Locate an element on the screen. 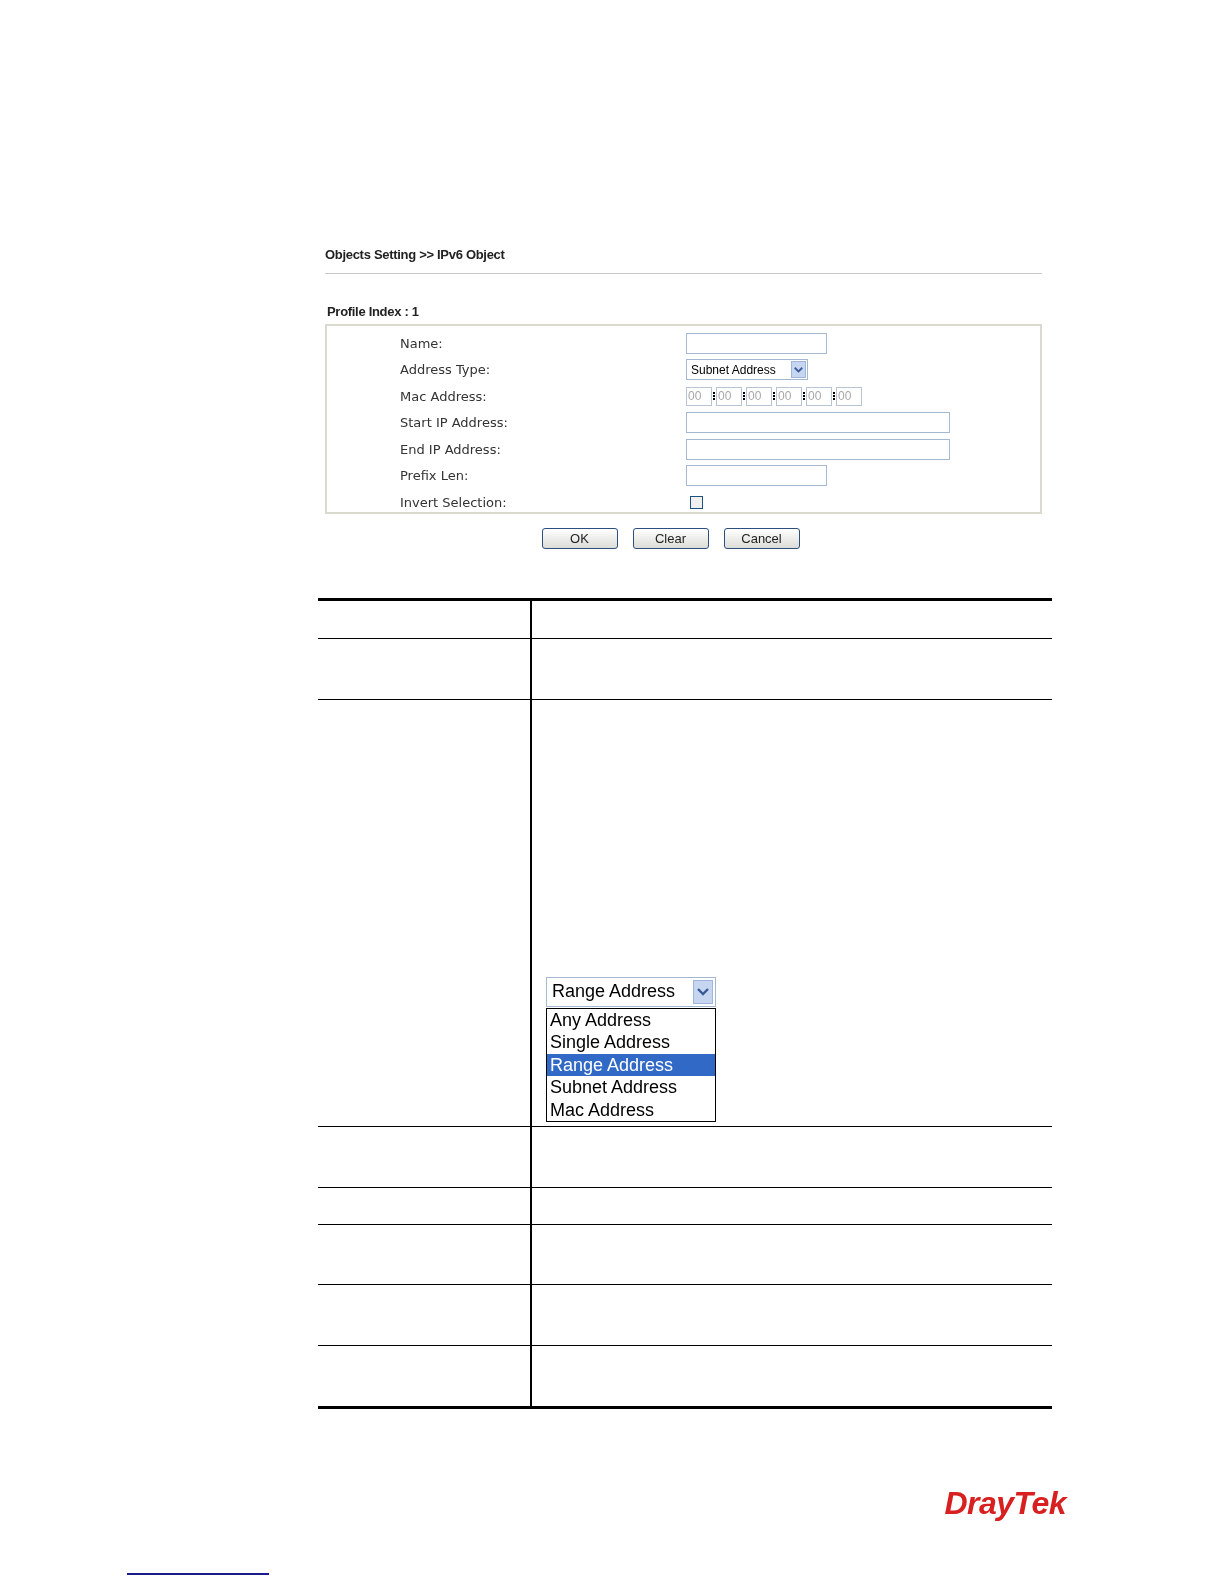  field-label: Mac Address: is located at coordinates (444, 396).